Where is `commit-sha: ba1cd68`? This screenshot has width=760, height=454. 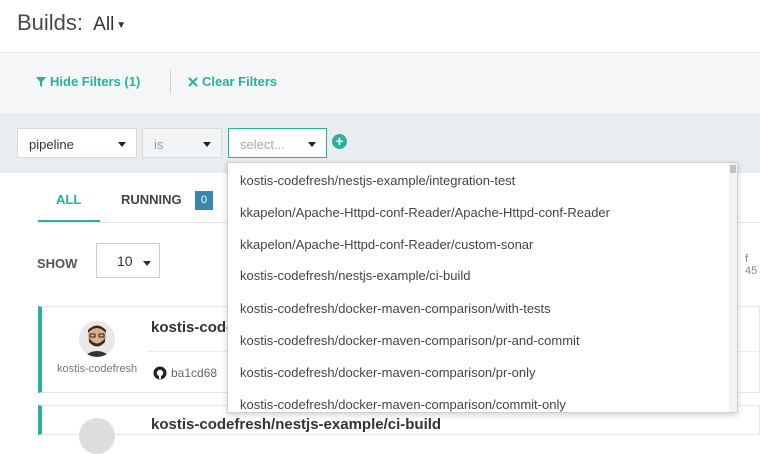
commit-sha: ba1cd68 is located at coordinates (185, 373).